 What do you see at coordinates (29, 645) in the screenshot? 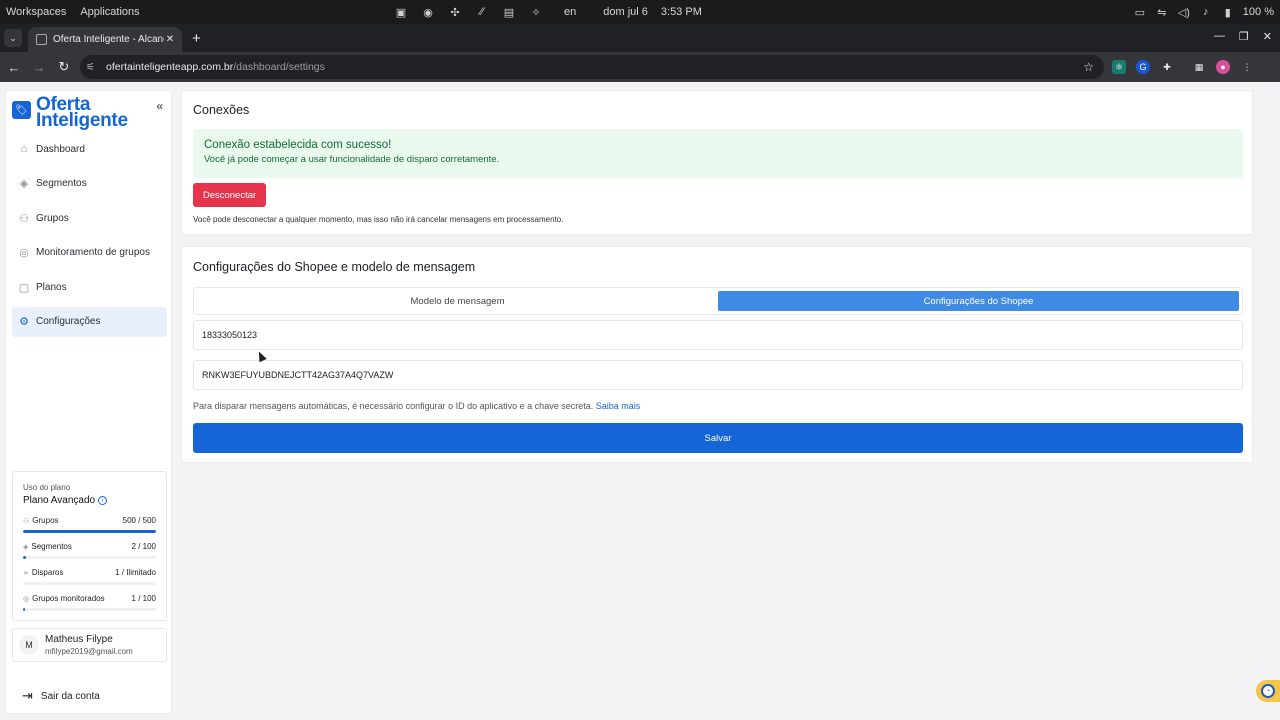
I see `avatar: M` at bounding box center [29, 645].